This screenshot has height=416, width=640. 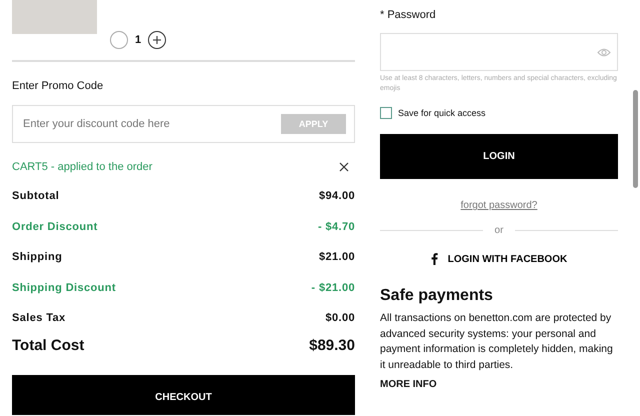 I want to click on summary-value: - $21.00, so click(x=333, y=289).